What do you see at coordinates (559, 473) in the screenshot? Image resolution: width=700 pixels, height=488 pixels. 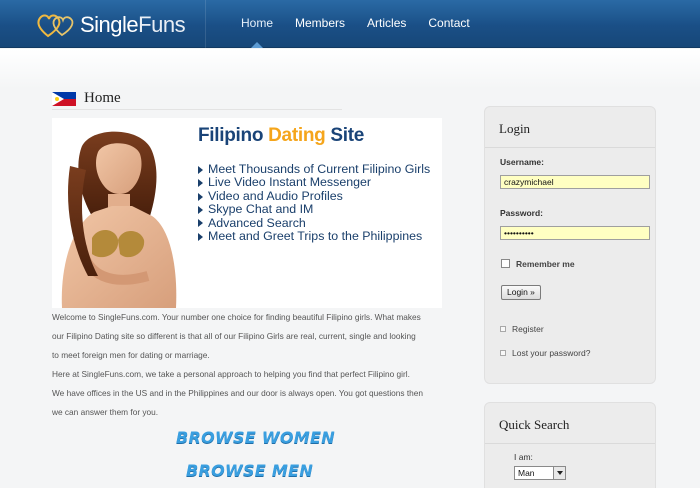 I see `chevron-down-icon` at bounding box center [559, 473].